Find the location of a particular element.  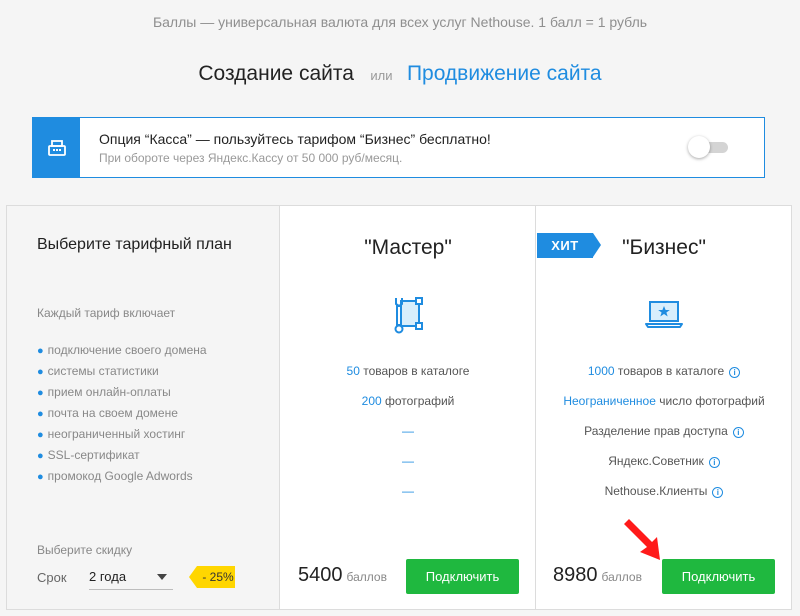

business-access: Разделение прав доступа i is located at coordinates (664, 431).